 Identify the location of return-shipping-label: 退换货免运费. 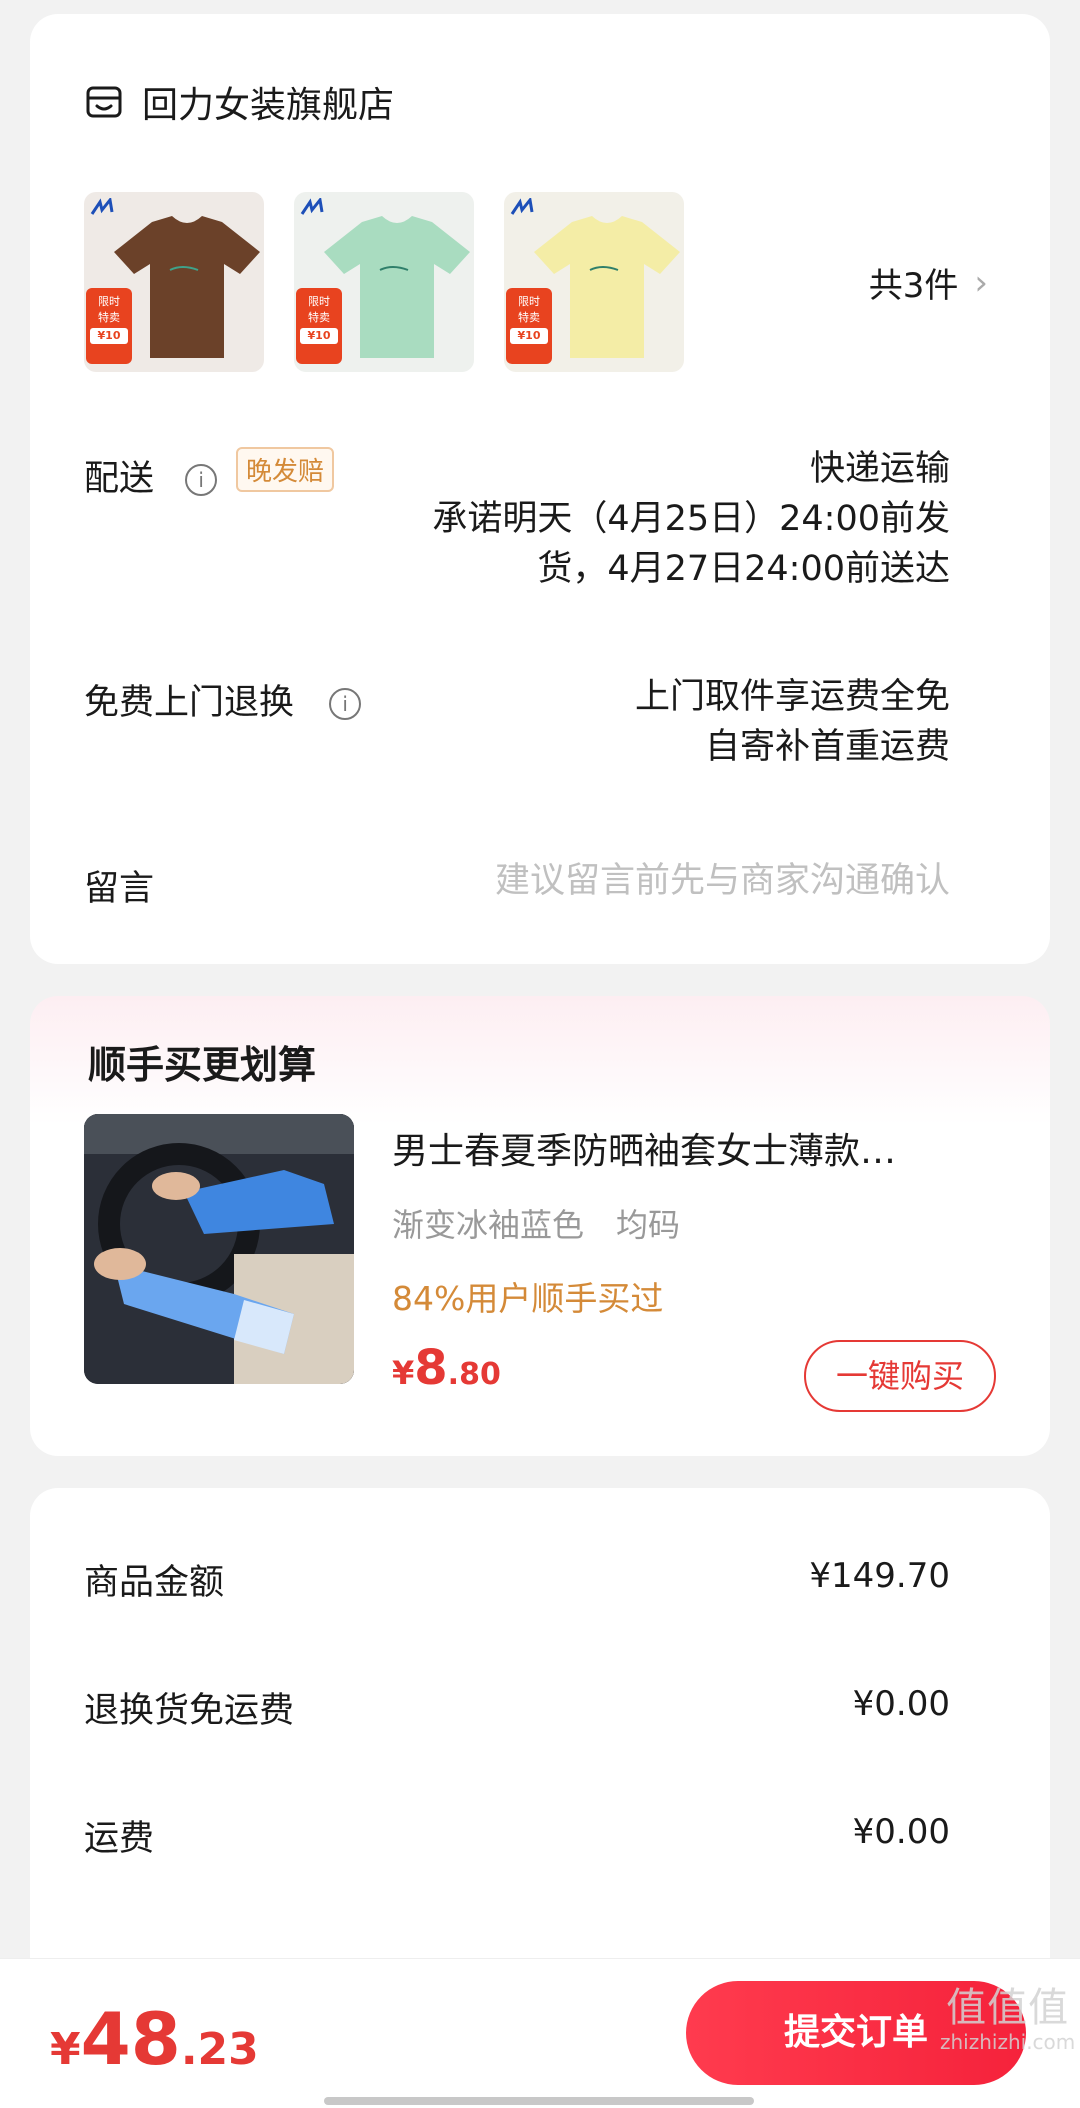
(189, 1711).